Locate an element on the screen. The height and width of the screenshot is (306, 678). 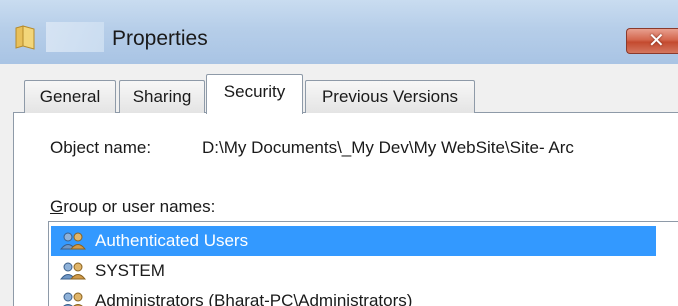
close-icon: ✕ is located at coordinates (656, 41).